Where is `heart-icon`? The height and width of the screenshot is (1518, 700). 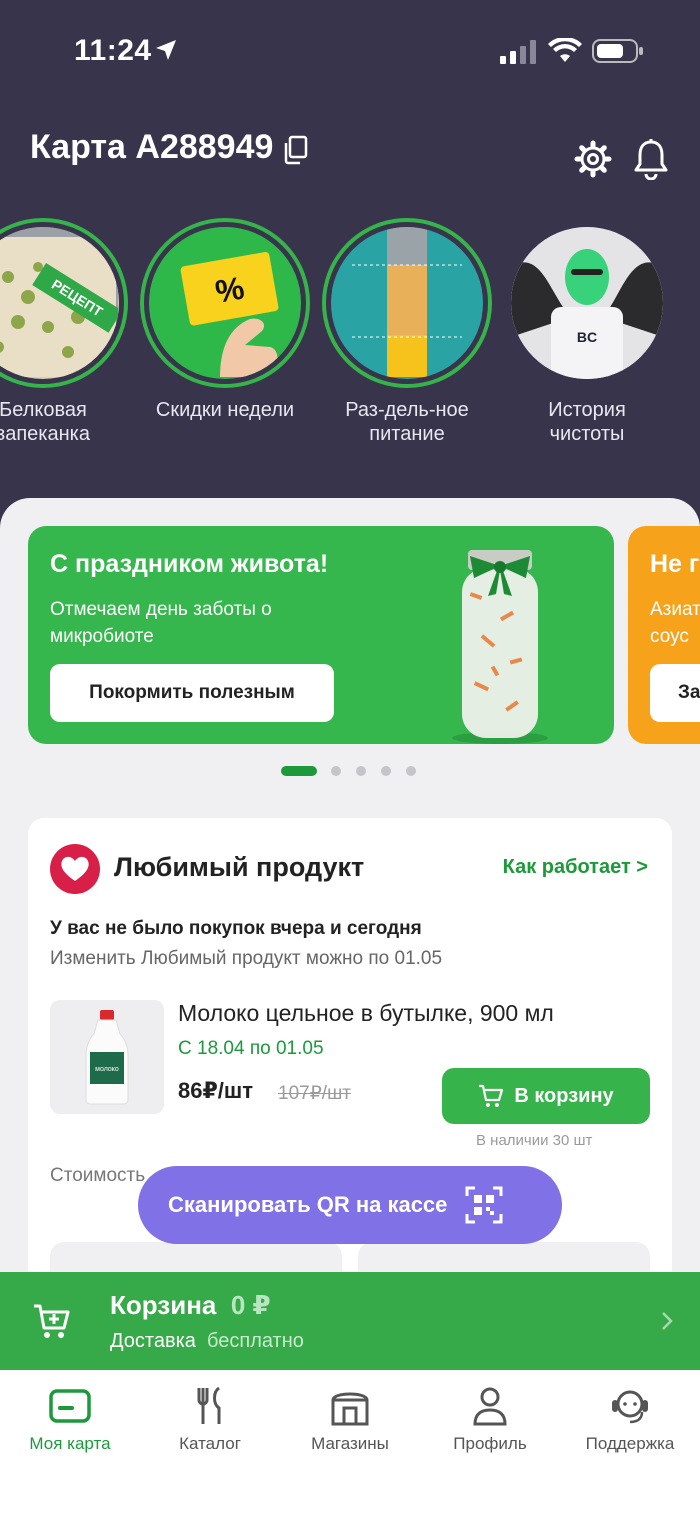
heart-icon is located at coordinates (75, 869).